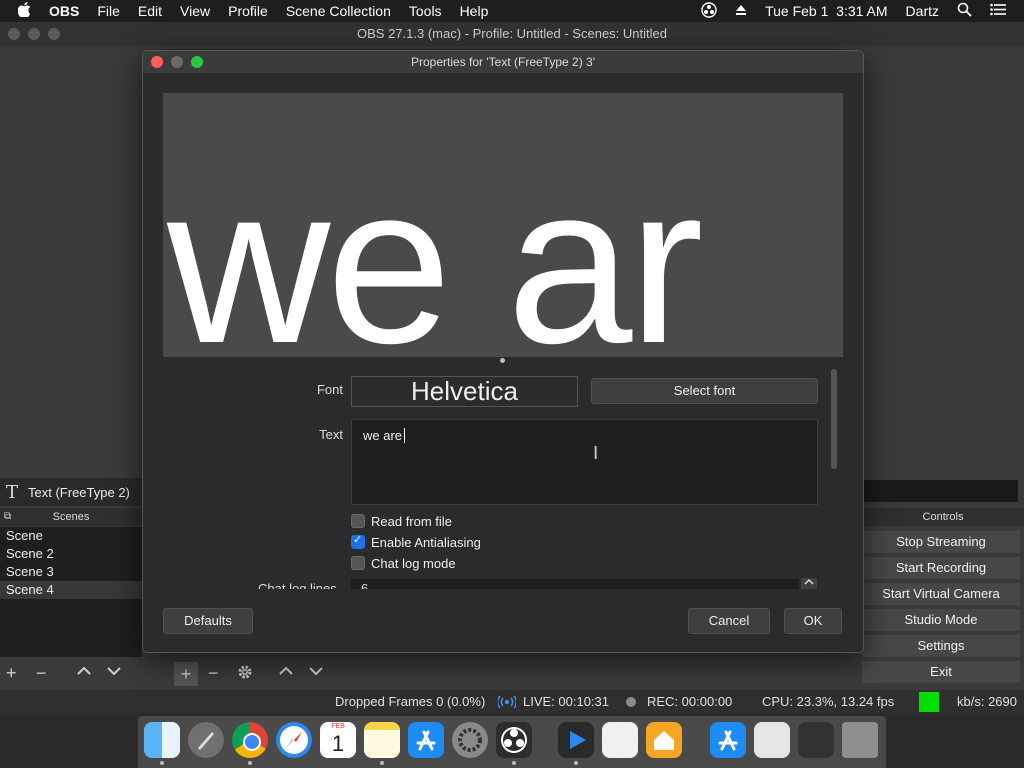 Image resolution: width=1024 pixels, height=768 pixels. I want to click on dialog-maximize-button, so click(197, 62).